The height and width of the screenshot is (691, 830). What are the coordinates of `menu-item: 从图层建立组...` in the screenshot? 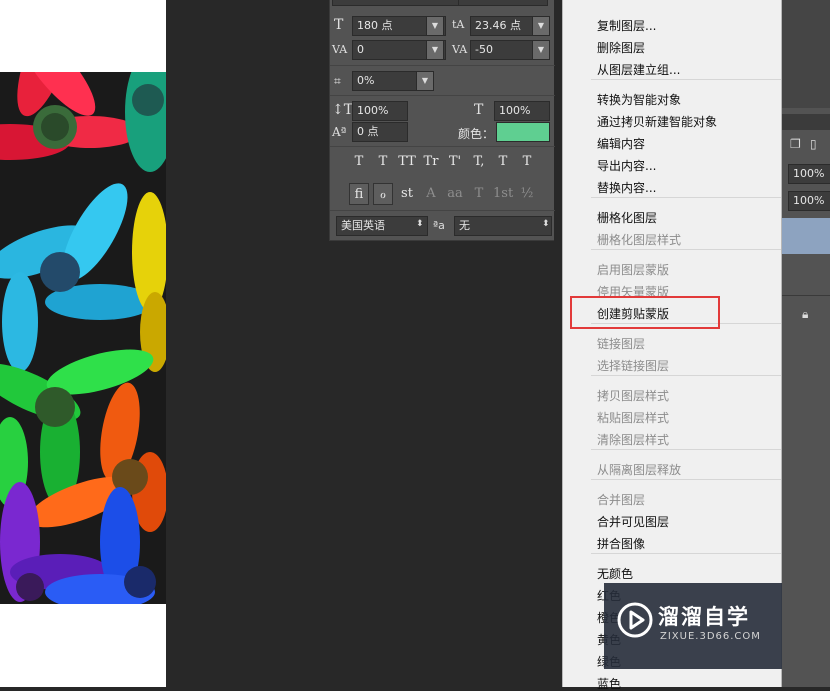 It's located at (638, 70).